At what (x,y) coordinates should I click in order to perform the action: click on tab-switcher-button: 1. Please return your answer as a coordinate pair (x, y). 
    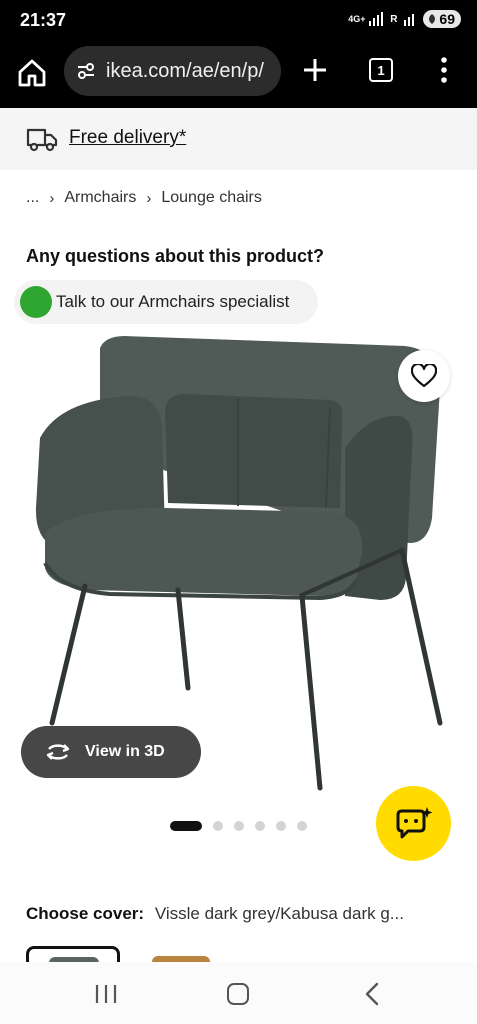
    Looking at the image, I should click on (381, 70).